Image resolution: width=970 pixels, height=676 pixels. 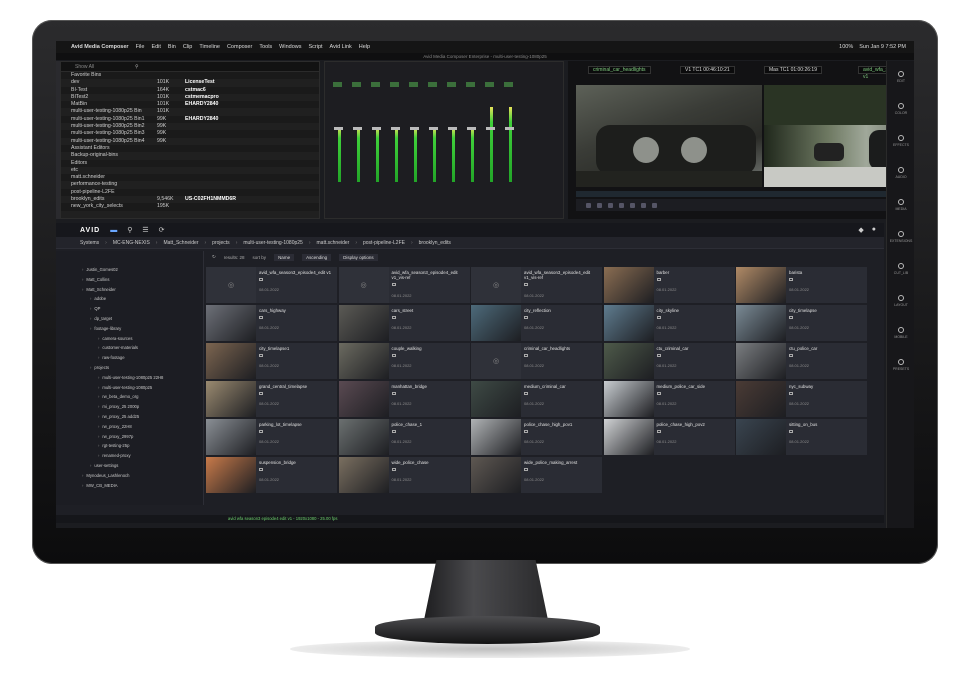 I want to click on source-timecode: V1 TC1 00:46:10:21, so click(x=707, y=70).